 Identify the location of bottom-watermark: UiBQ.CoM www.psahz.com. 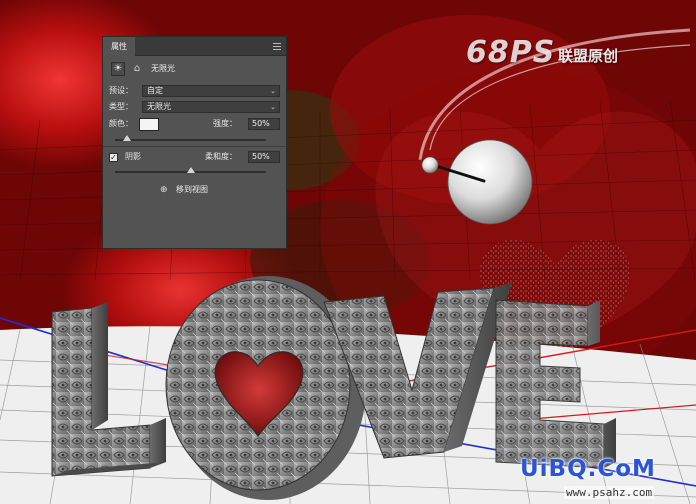
(605, 478).